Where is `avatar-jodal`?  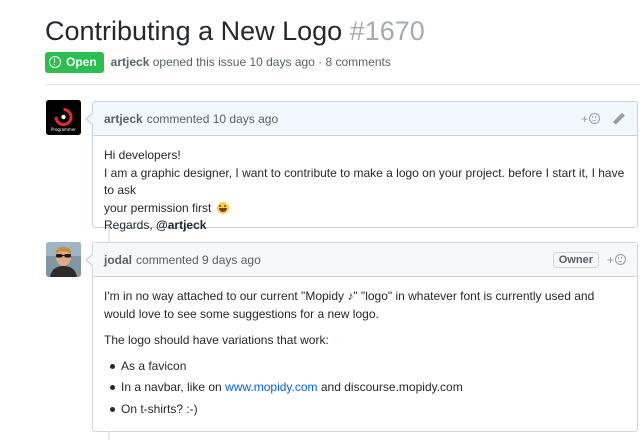 avatar-jodal is located at coordinates (63, 259).